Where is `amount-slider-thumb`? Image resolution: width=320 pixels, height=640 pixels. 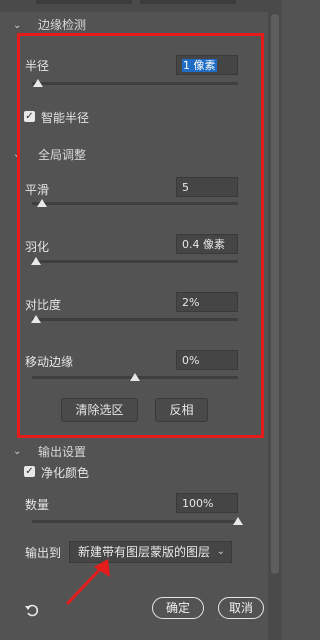 amount-slider-thumb is located at coordinates (238, 521).